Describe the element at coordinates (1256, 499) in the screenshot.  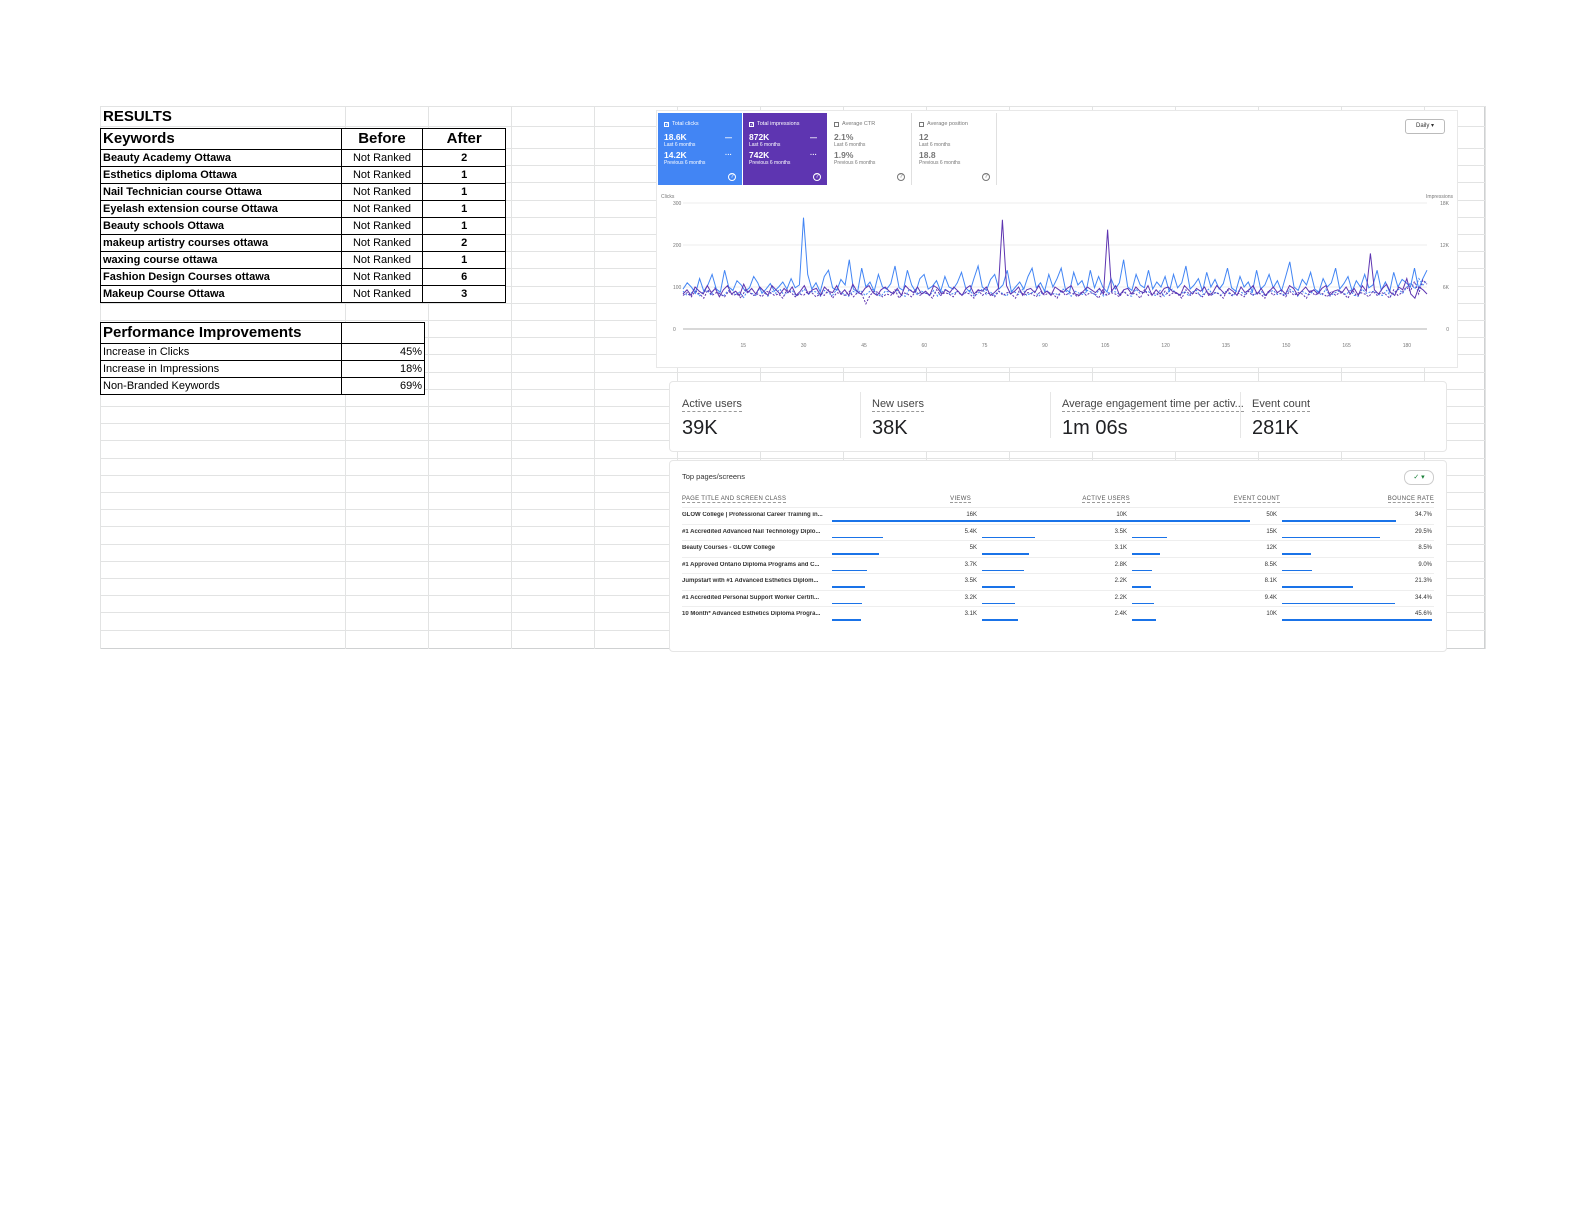
I see `column-header: EVENT COUNT` at that location.